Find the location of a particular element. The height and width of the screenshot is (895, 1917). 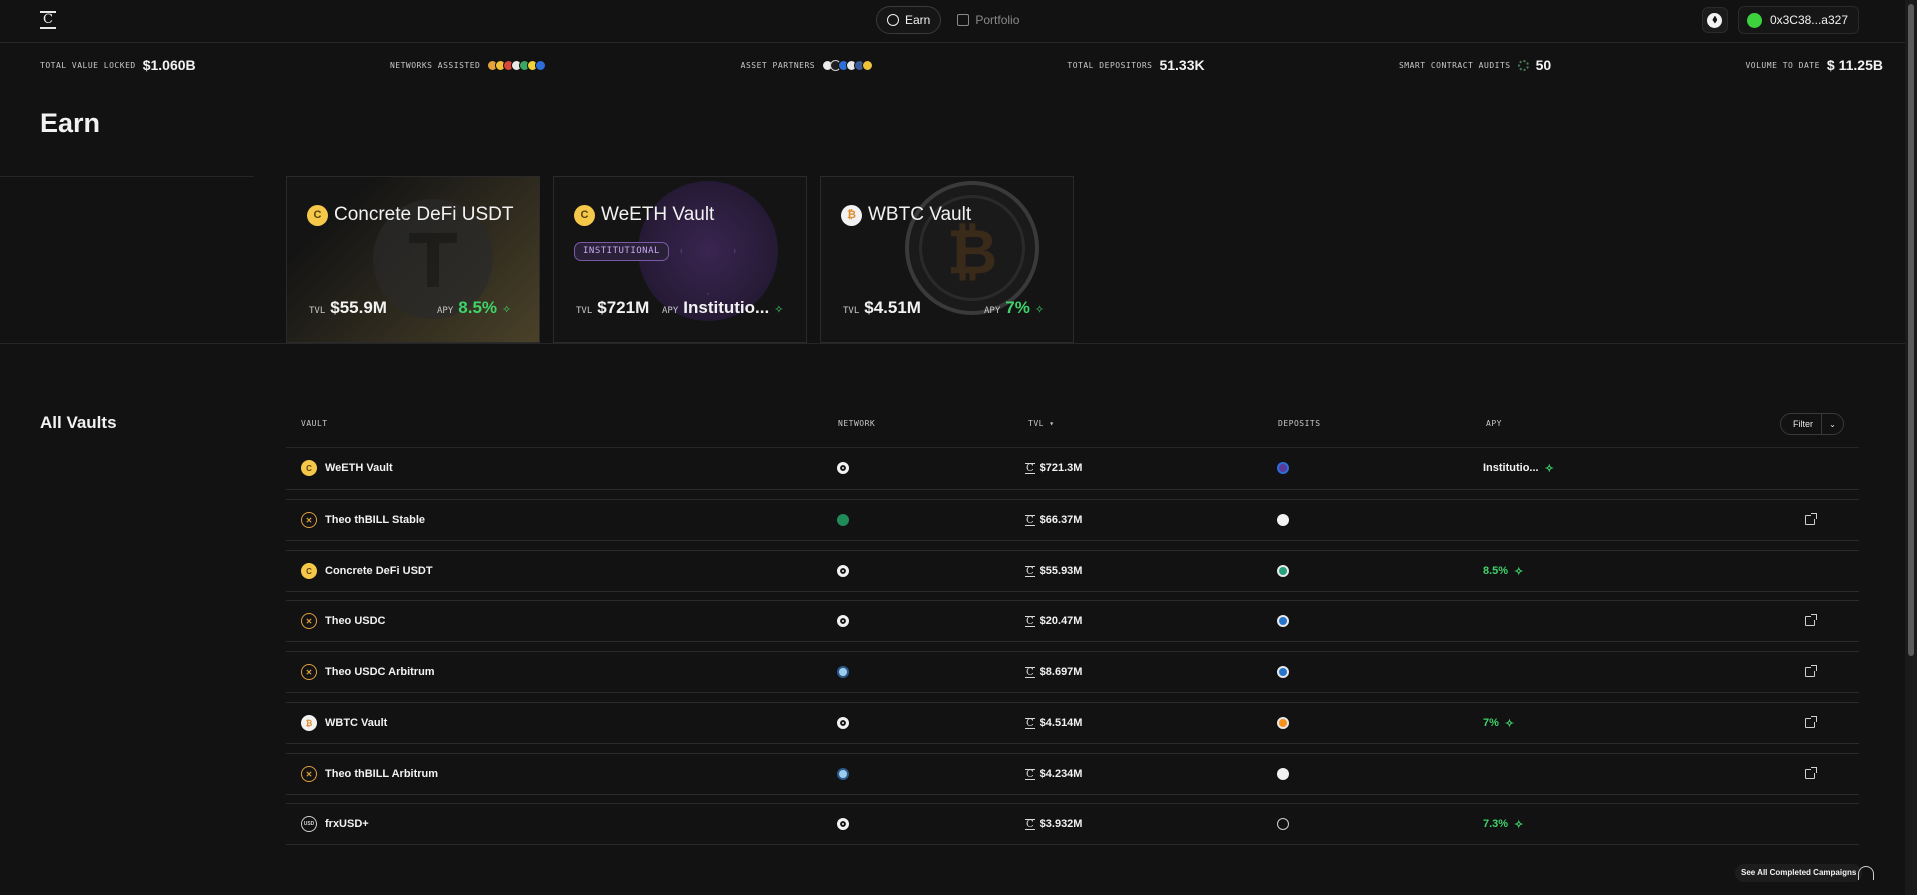

tvl-value: $4.234M is located at coordinates (1061, 774).